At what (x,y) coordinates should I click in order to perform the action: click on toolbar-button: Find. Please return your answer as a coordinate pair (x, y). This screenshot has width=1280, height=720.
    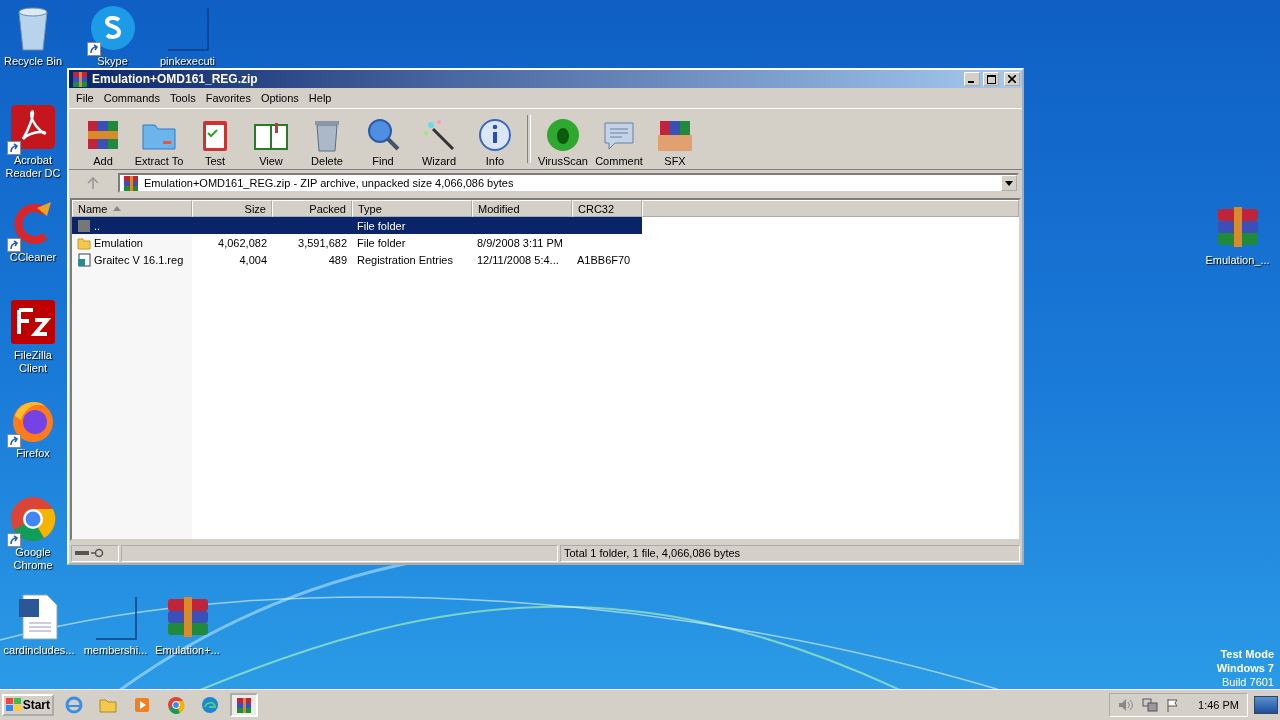
    Looking at the image, I should click on (383, 141).